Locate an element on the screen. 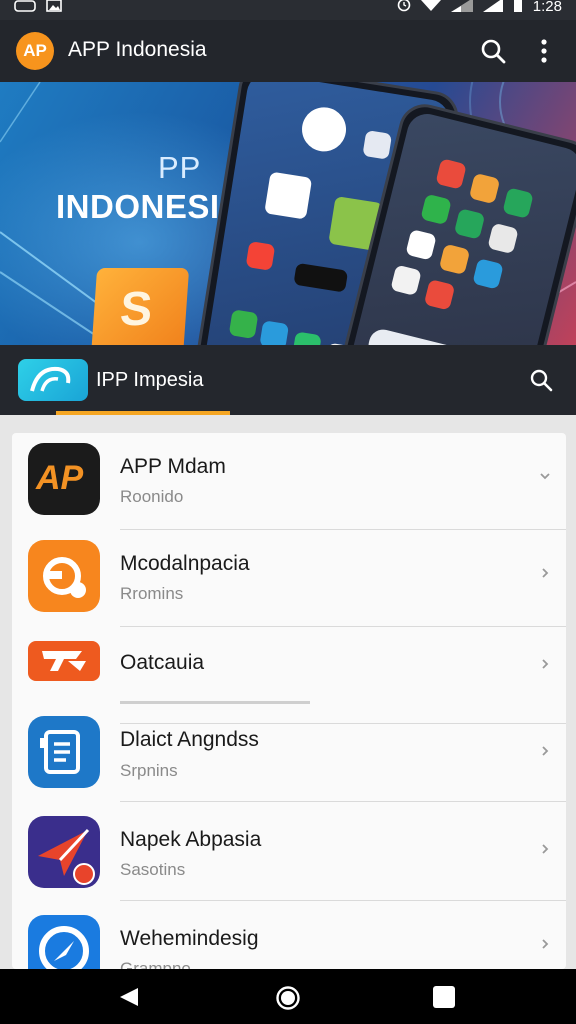 The height and width of the screenshot is (1024, 576). banner-title: INDONESIA is located at coordinates (150, 206).